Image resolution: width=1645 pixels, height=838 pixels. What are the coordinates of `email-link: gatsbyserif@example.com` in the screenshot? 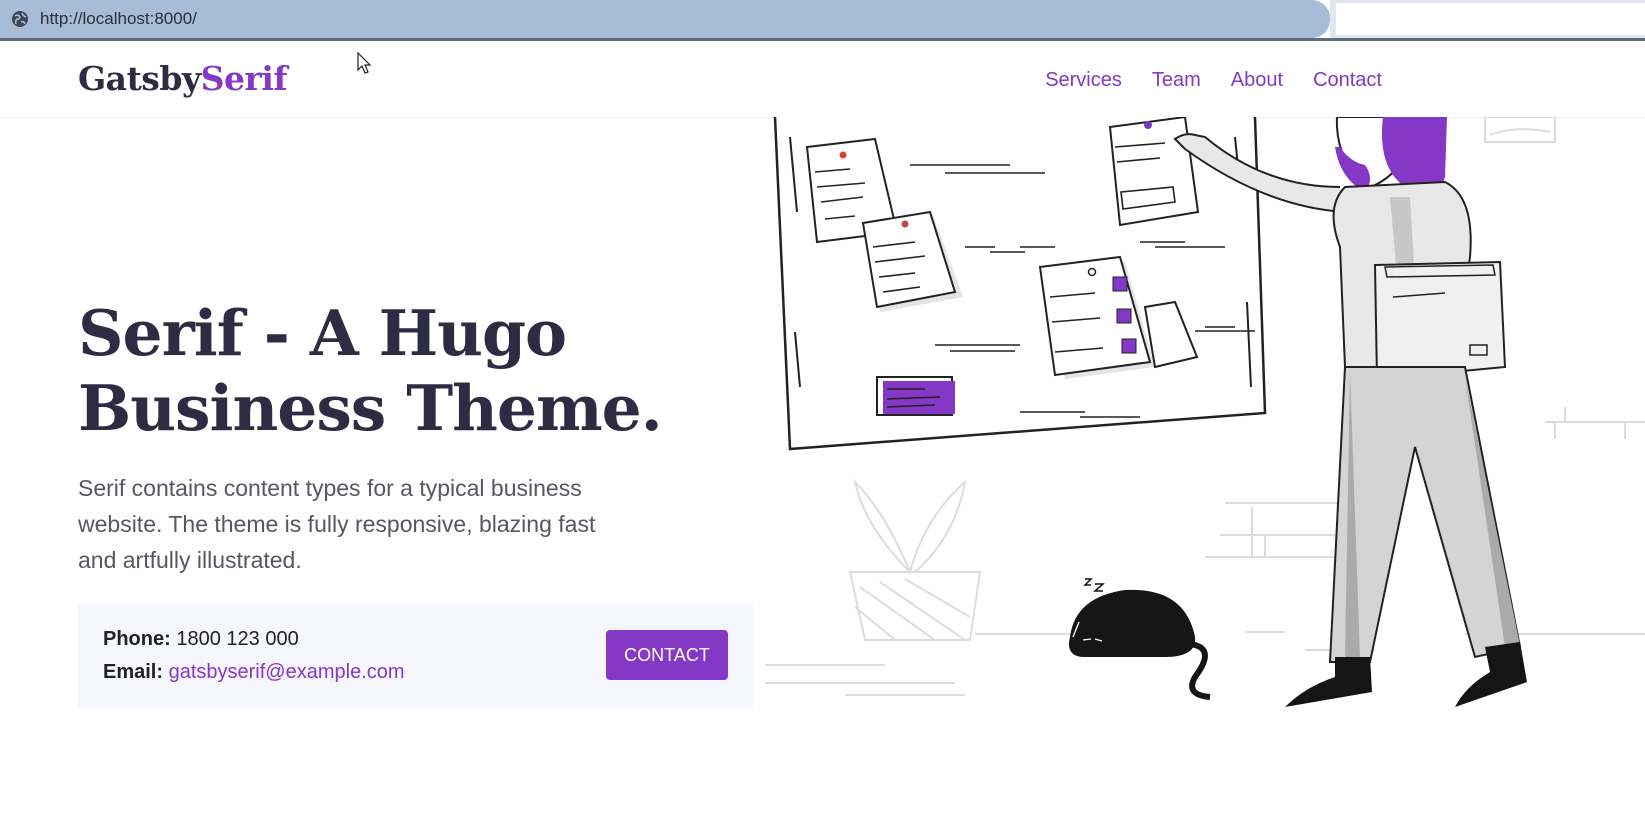 It's located at (287, 672).